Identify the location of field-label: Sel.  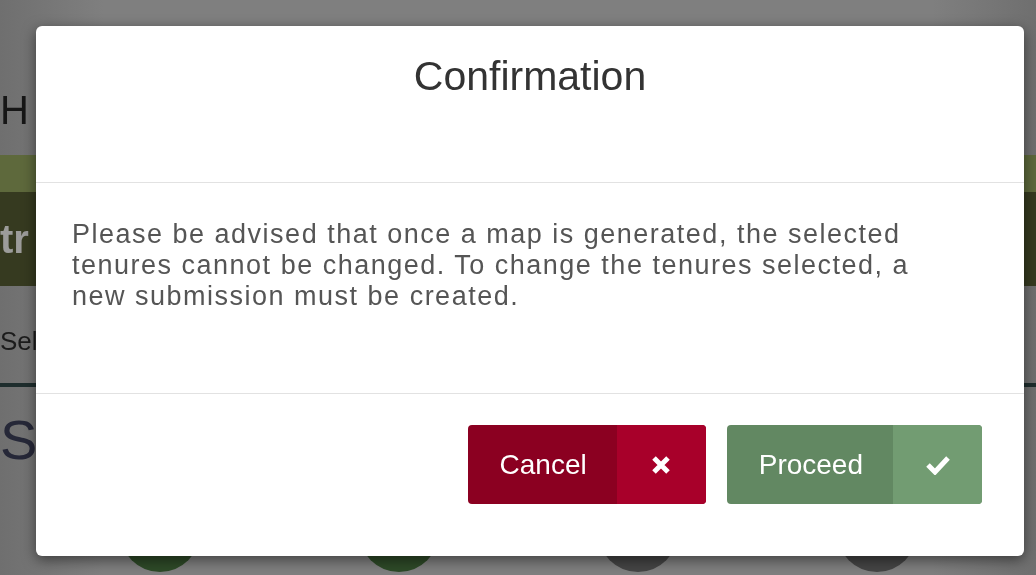
(19, 341).